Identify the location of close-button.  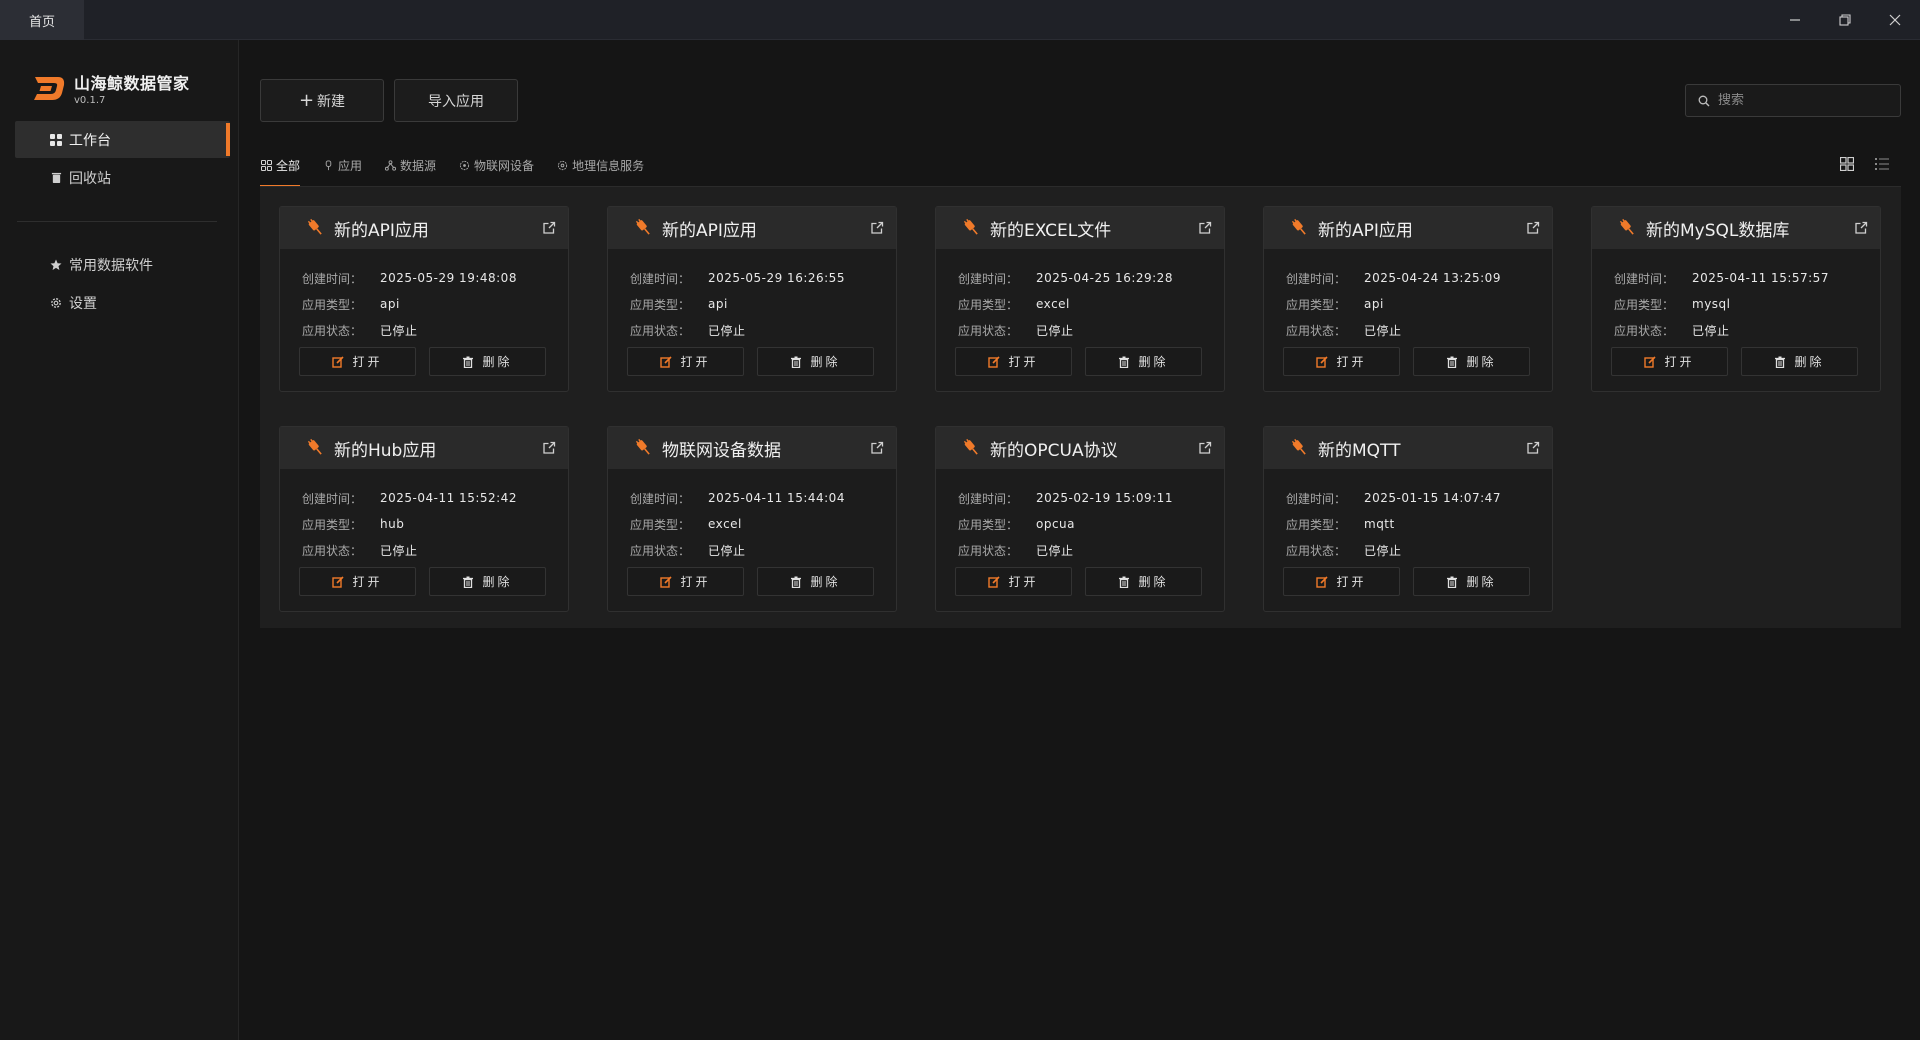
(1895, 20).